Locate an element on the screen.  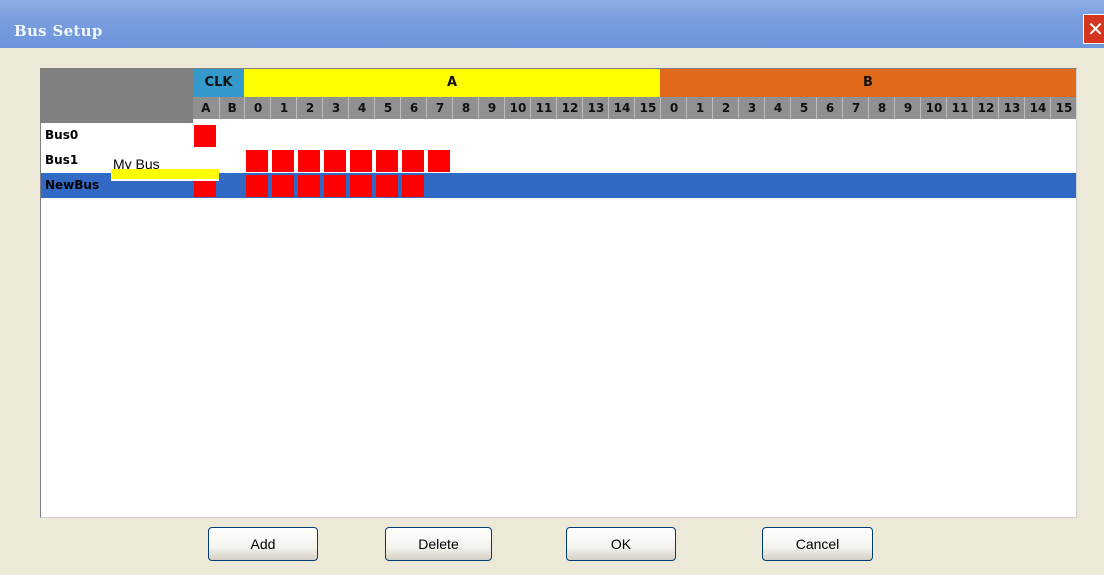
group-header-b: B is located at coordinates (868, 83).